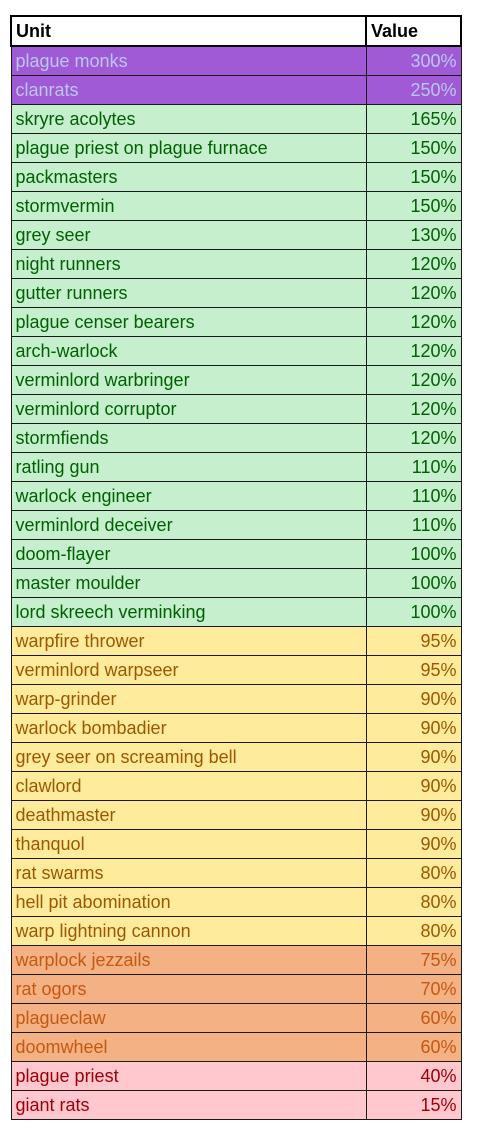 This screenshot has width=479, height=1141. I want to click on value-cell: 70%, so click(413, 989).